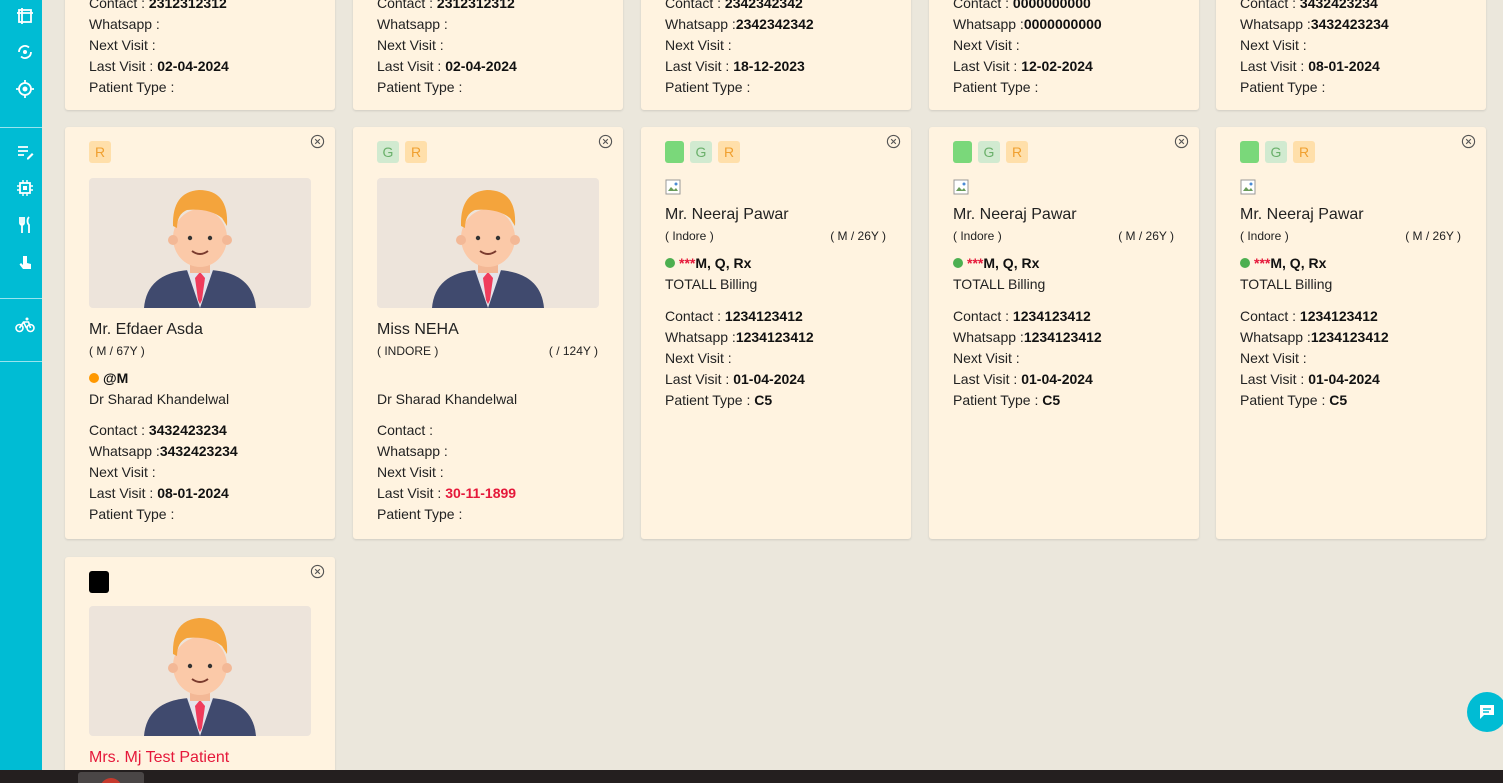 Image resolution: width=1503 pixels, height=783 pixels. I want to click on grid-icon, so click(25, 16).